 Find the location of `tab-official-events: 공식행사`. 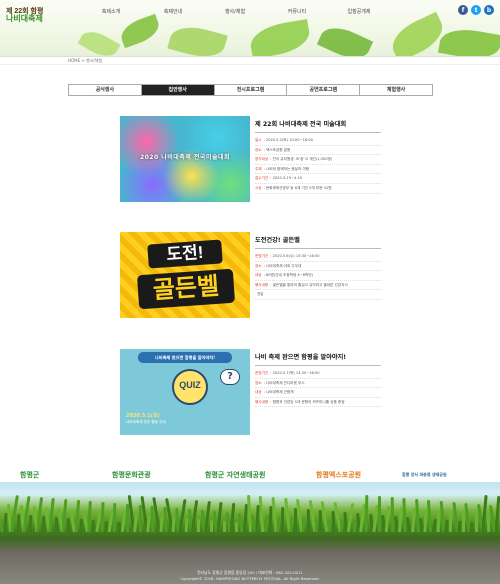

tab-official-events: 공식행사 is located at coordinates (105, 90).